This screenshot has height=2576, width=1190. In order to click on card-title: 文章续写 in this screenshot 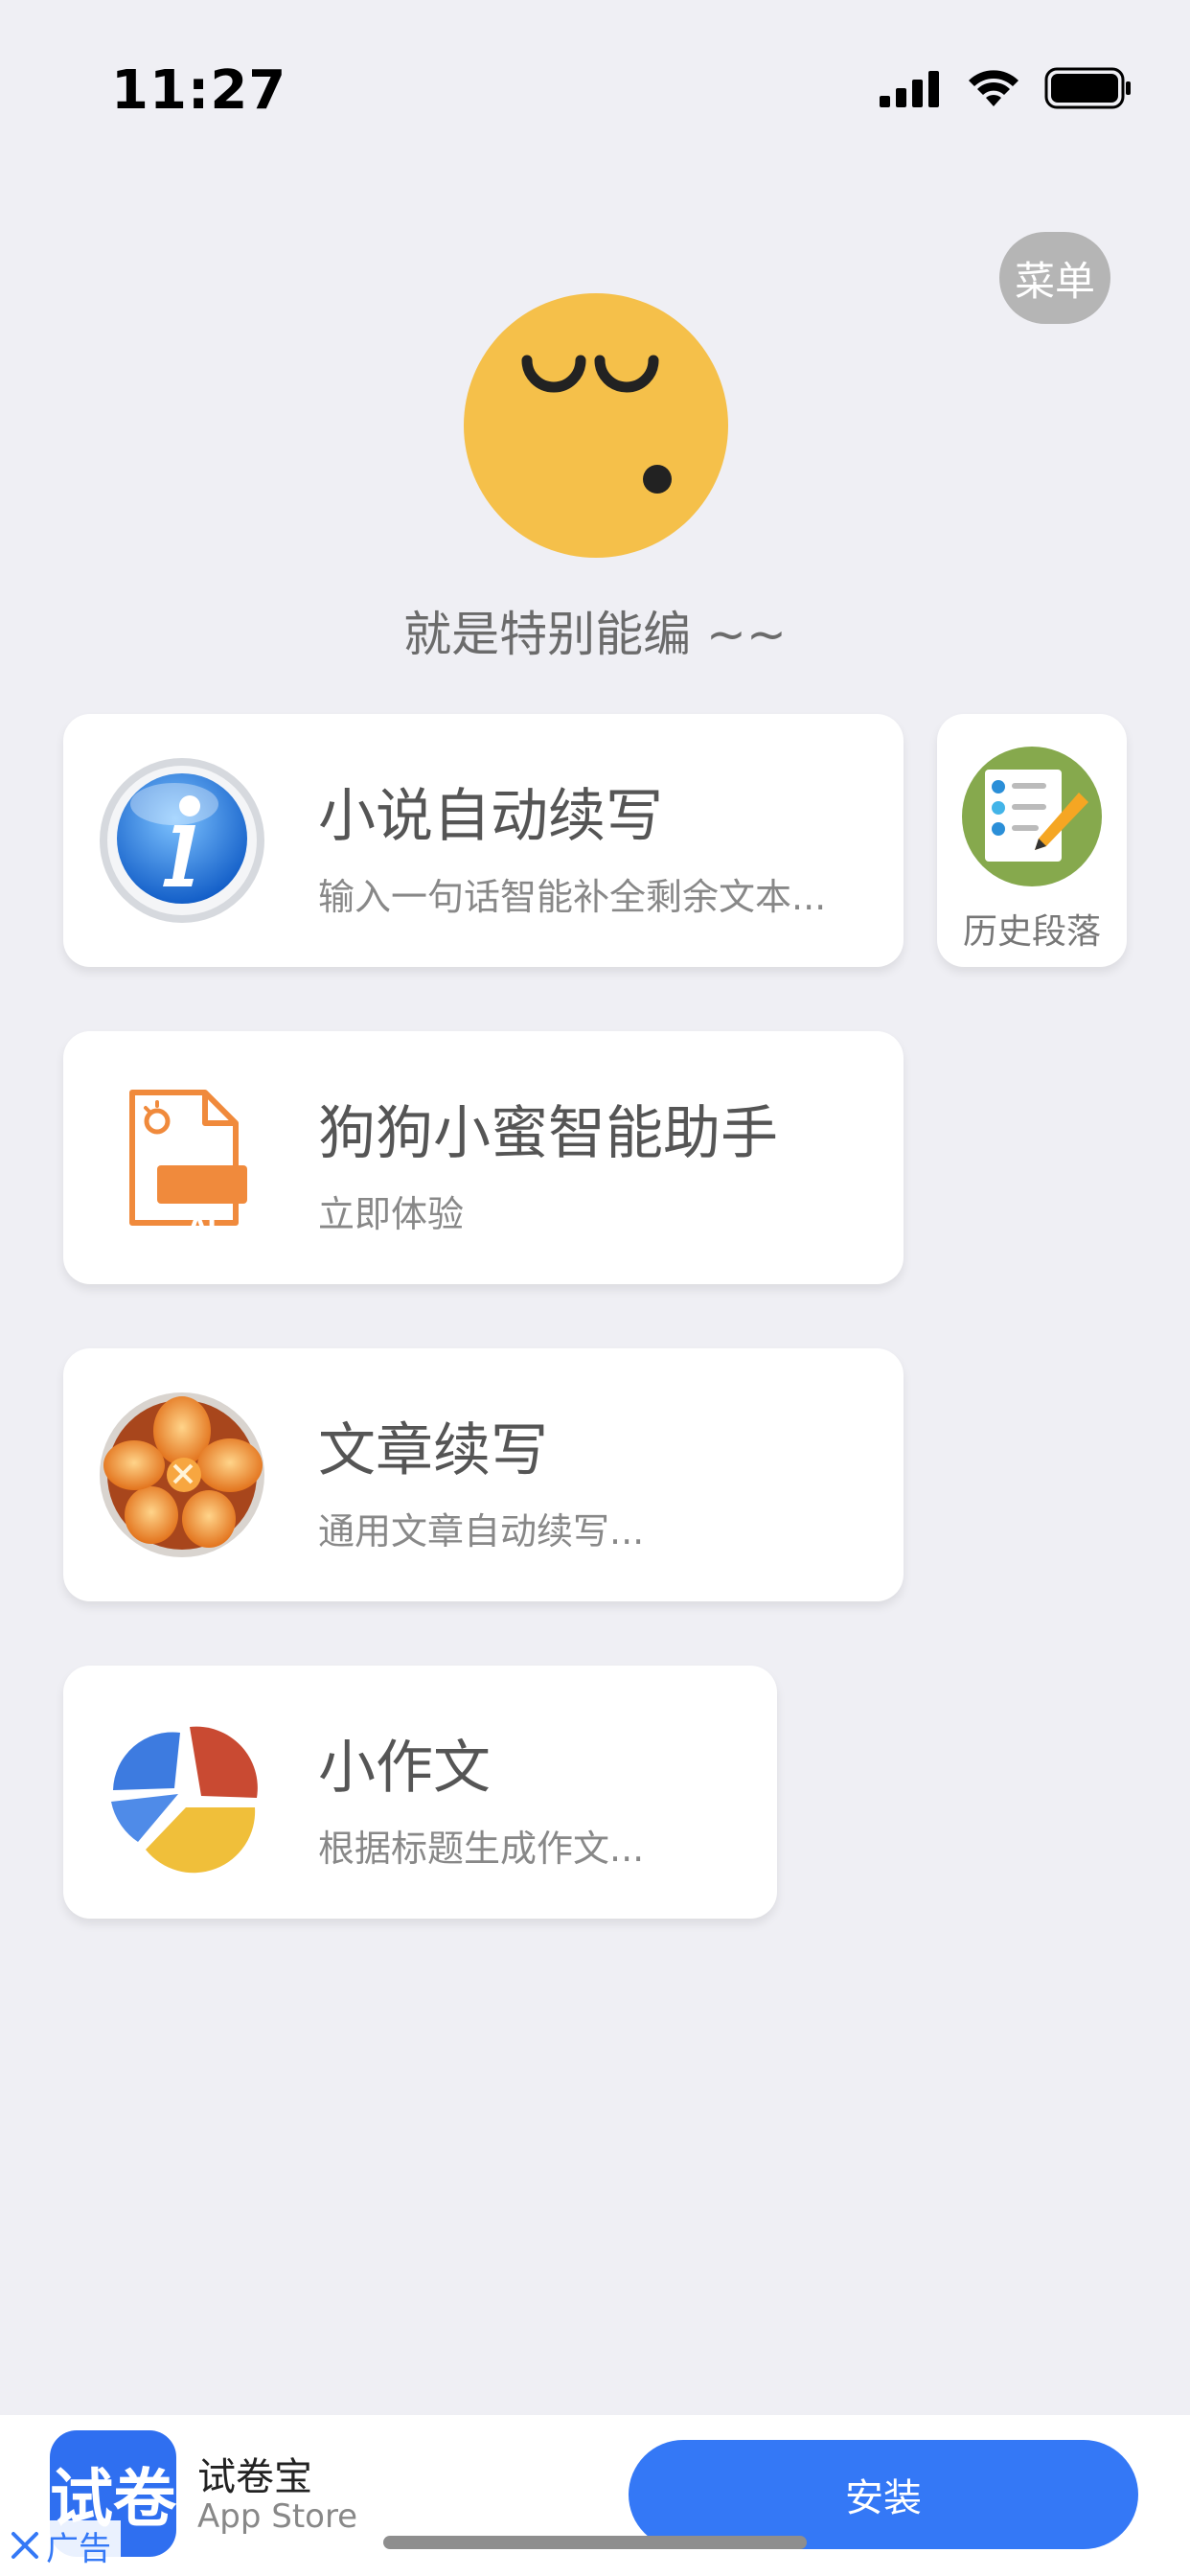, I will do `click(433, 1450)`.